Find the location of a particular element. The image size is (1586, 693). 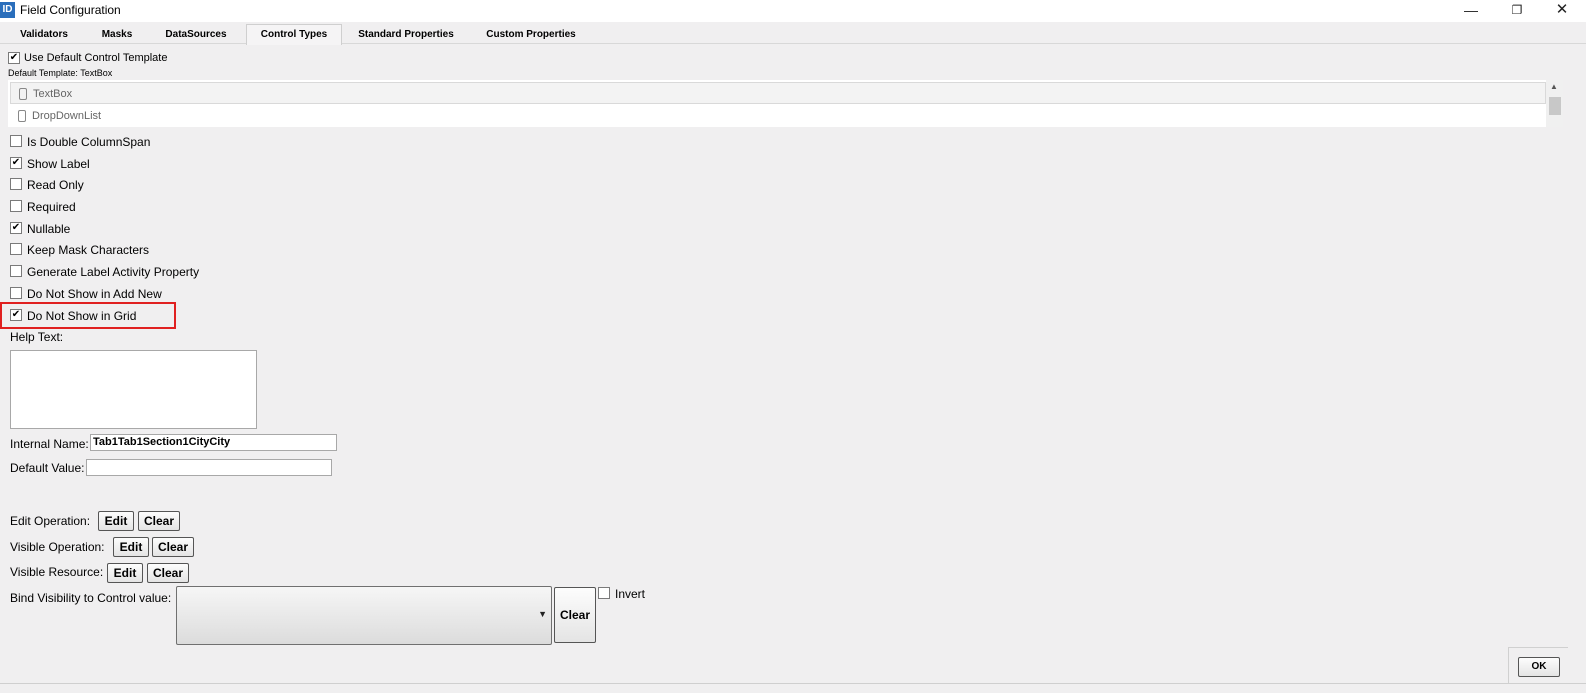

template-item-dropdownlist: DropDownList is located at coordinates (778, 116).